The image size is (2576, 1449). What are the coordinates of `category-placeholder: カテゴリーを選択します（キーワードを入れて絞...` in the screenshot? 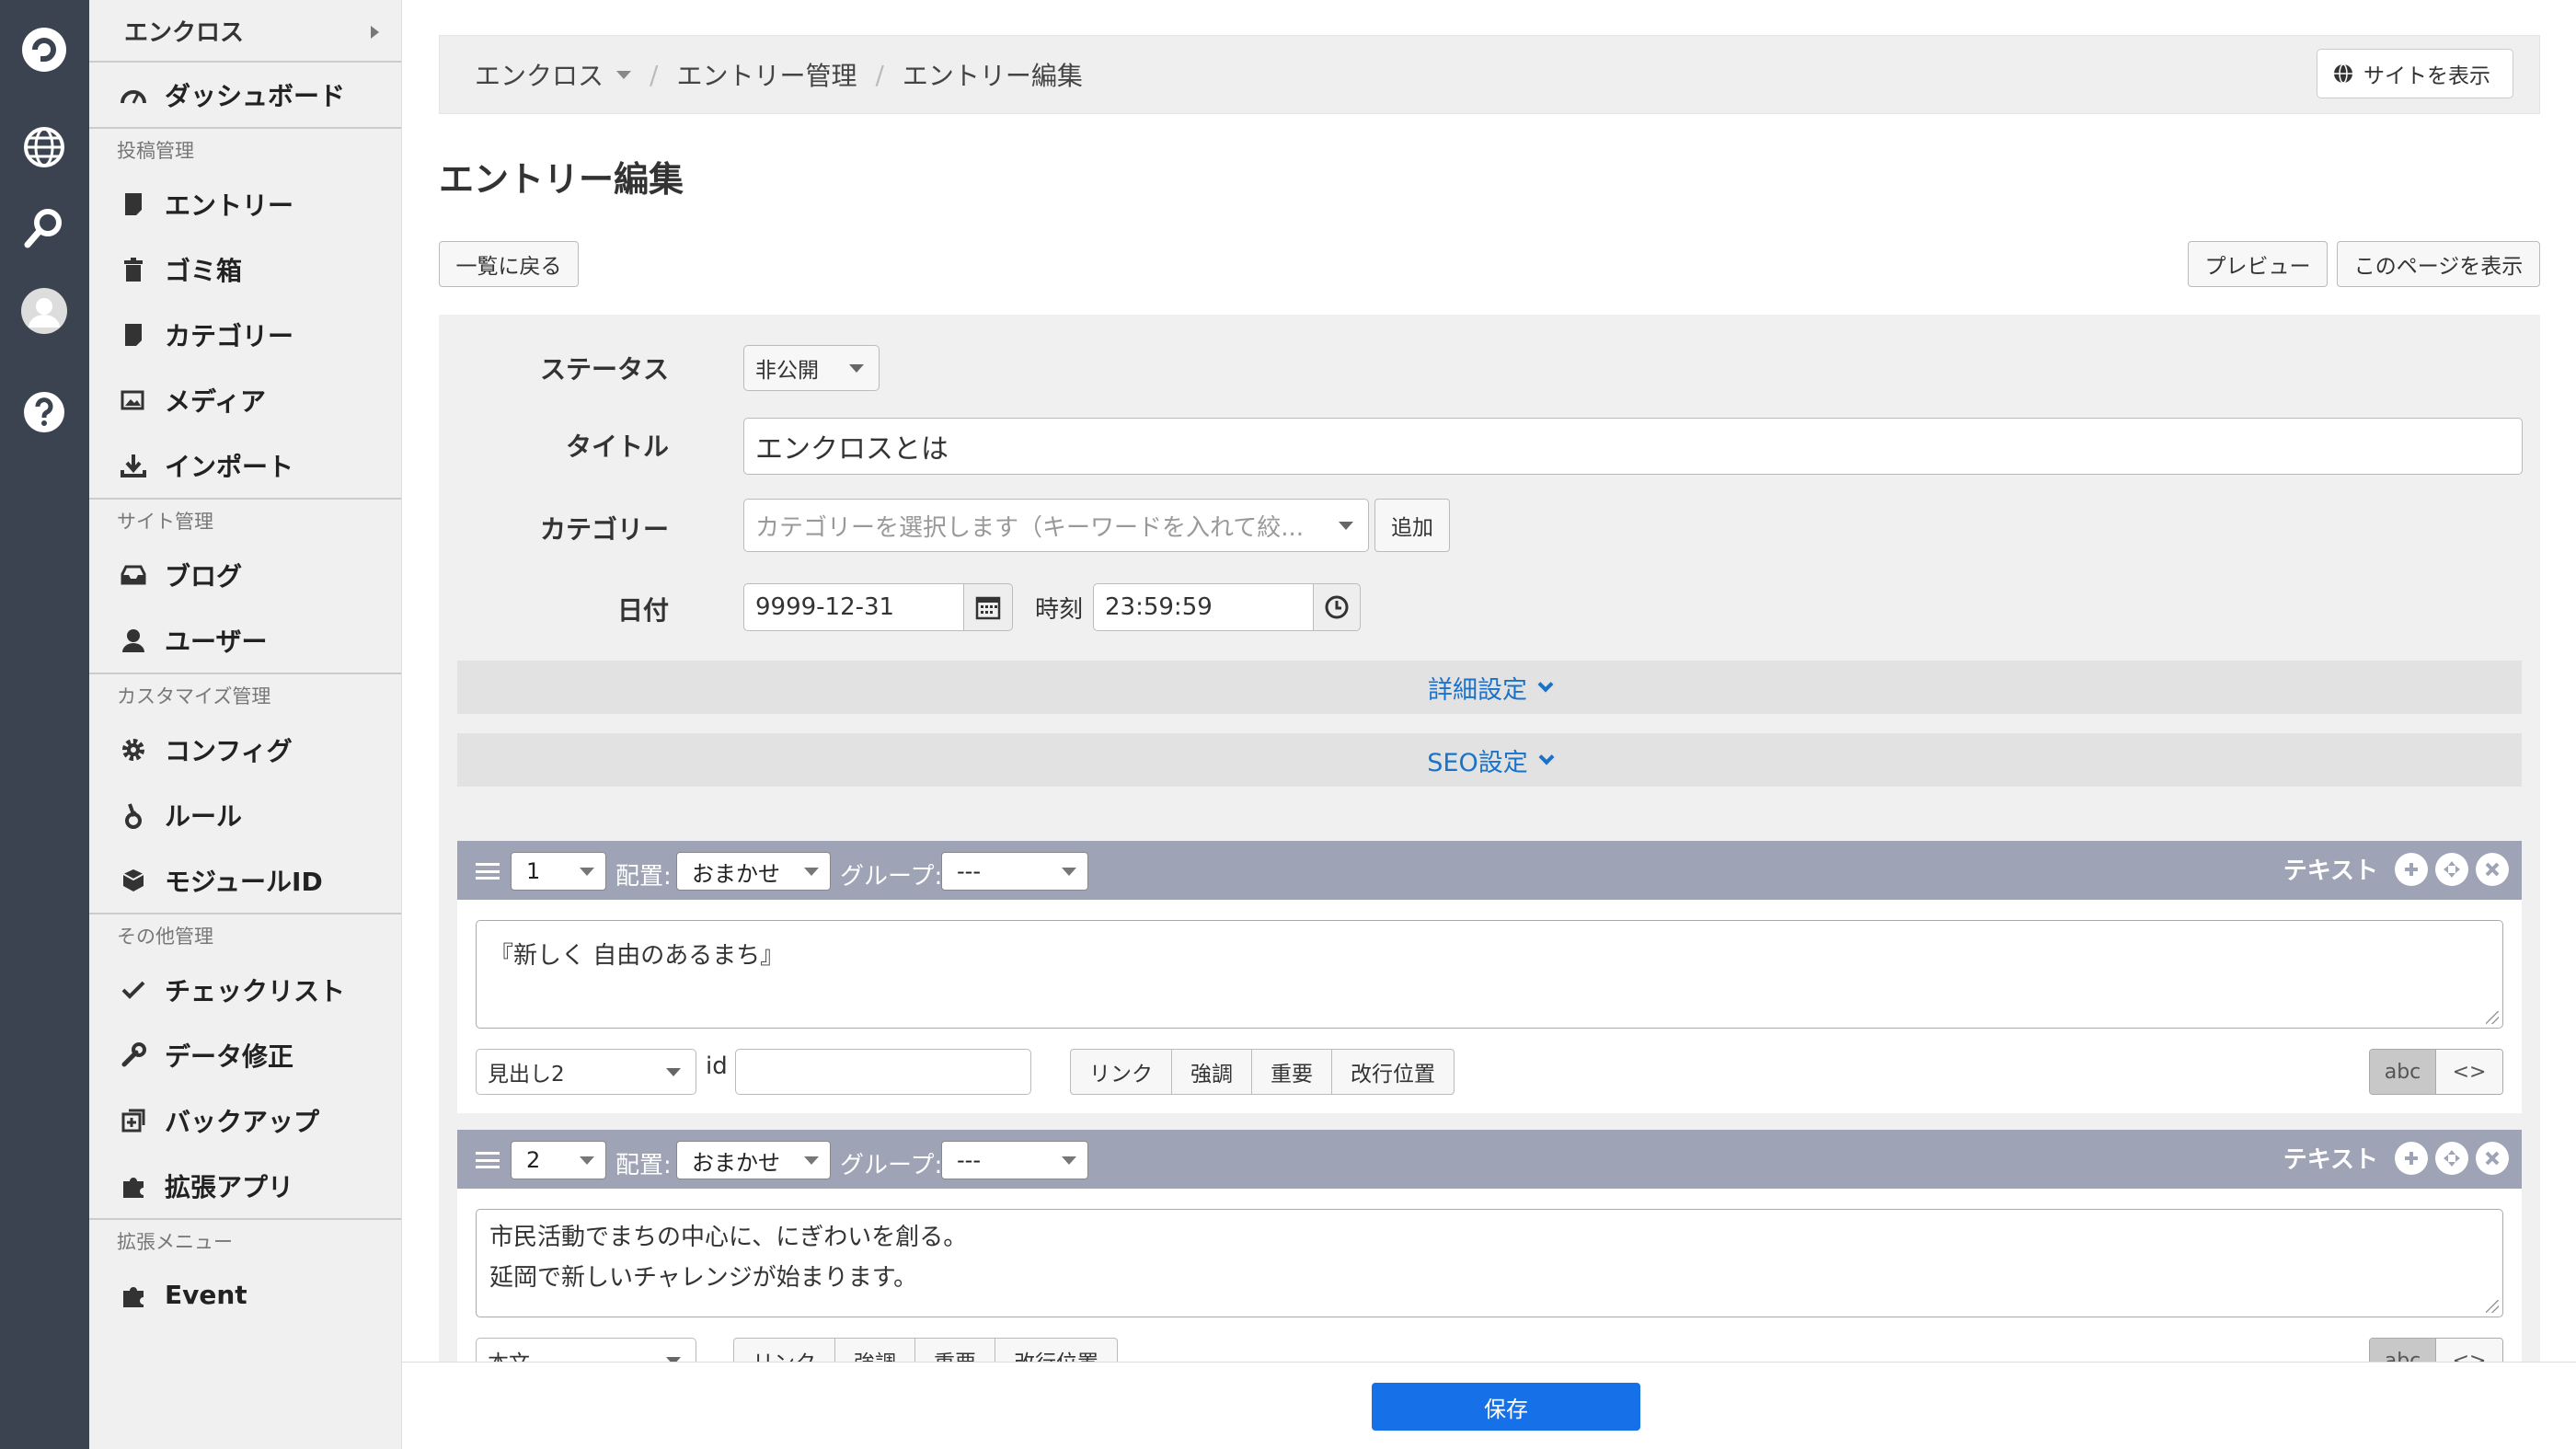 It's located at (1030, 527).